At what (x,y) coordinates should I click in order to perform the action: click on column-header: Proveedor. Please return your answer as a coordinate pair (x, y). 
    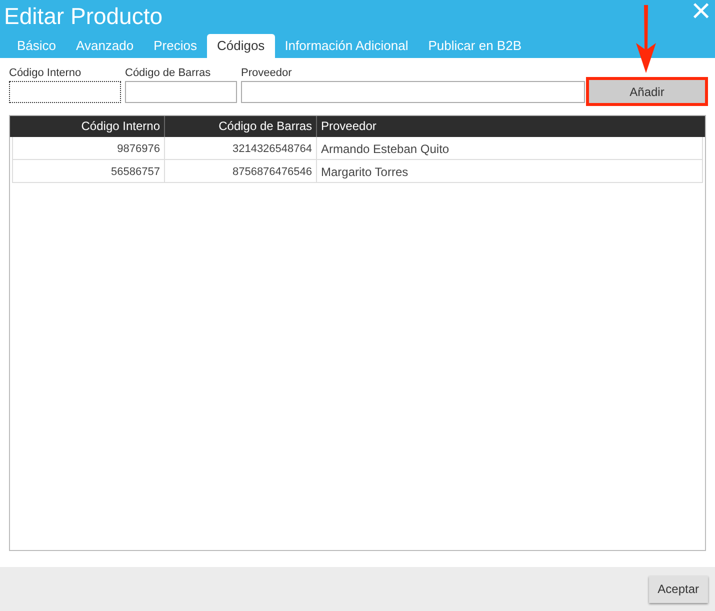
    Looking at the image, I should click on (510, 126).